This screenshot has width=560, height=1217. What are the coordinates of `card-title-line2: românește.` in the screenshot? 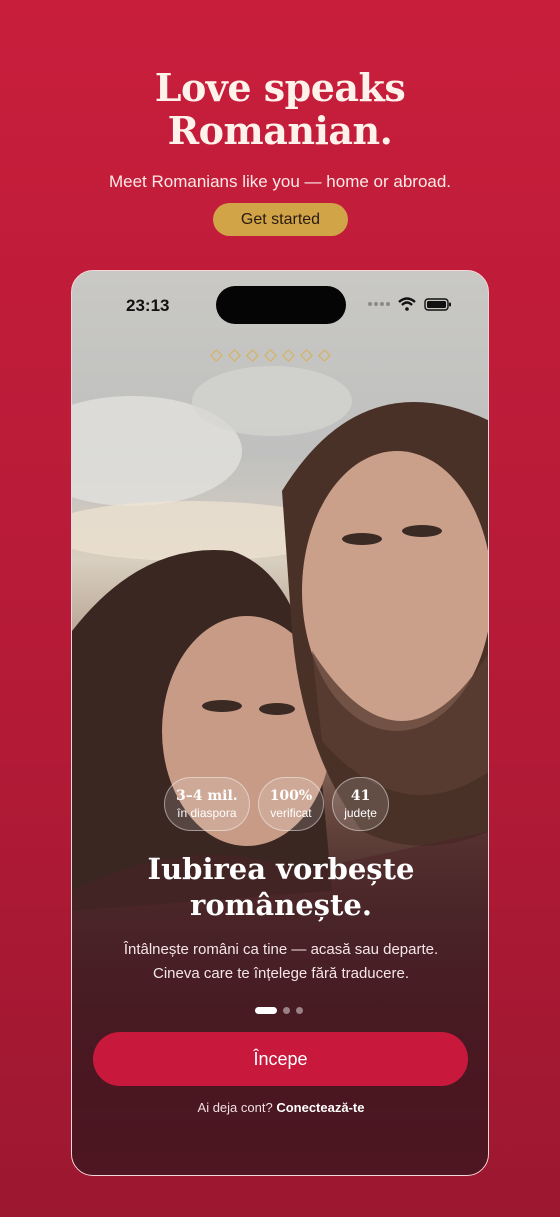 It's located at (281, 905).